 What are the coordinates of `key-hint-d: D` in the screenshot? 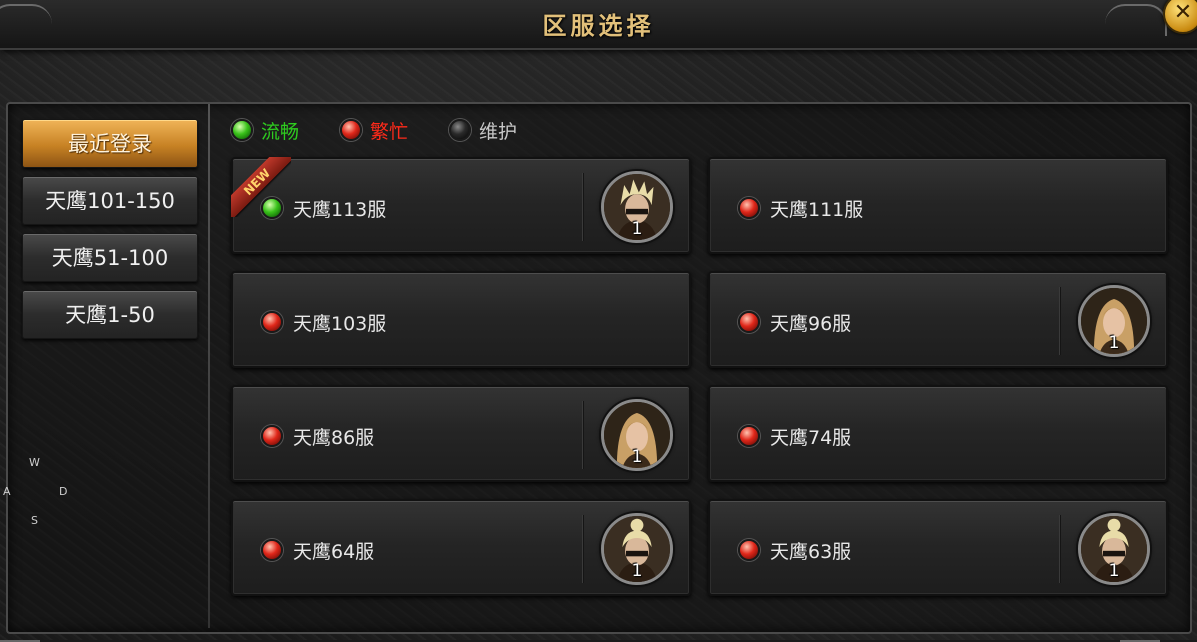 It's located at (63, 491).